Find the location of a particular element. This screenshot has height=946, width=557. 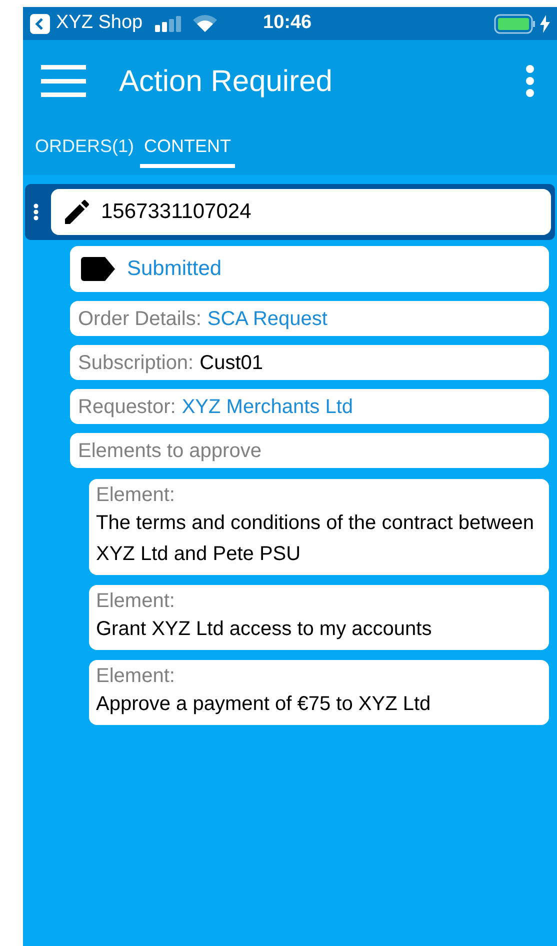

wifi-icon is located at coordinates (204, 23).